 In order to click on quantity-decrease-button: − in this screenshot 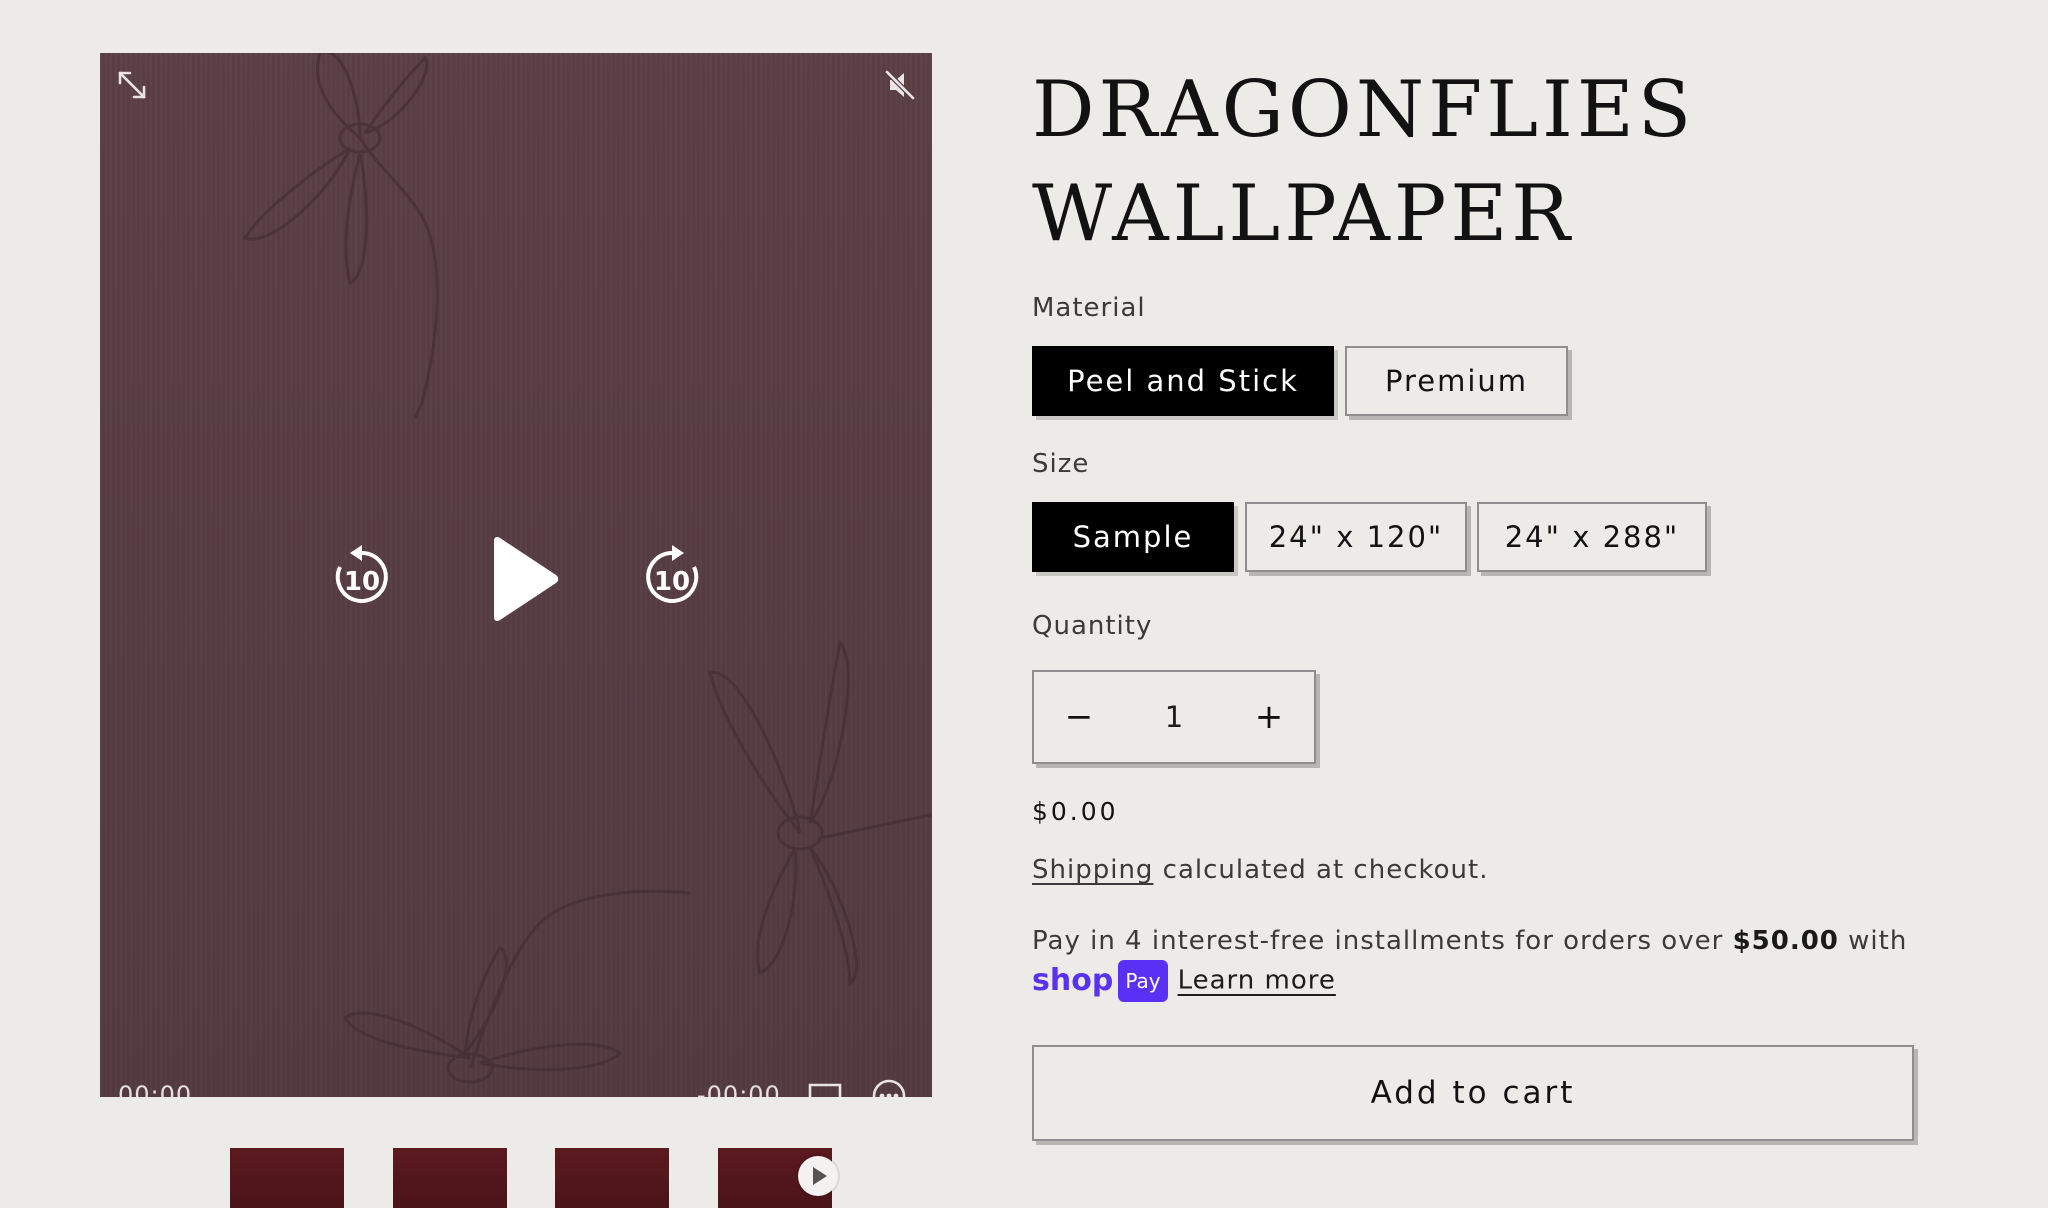, I will do `click(1079, 717)`.